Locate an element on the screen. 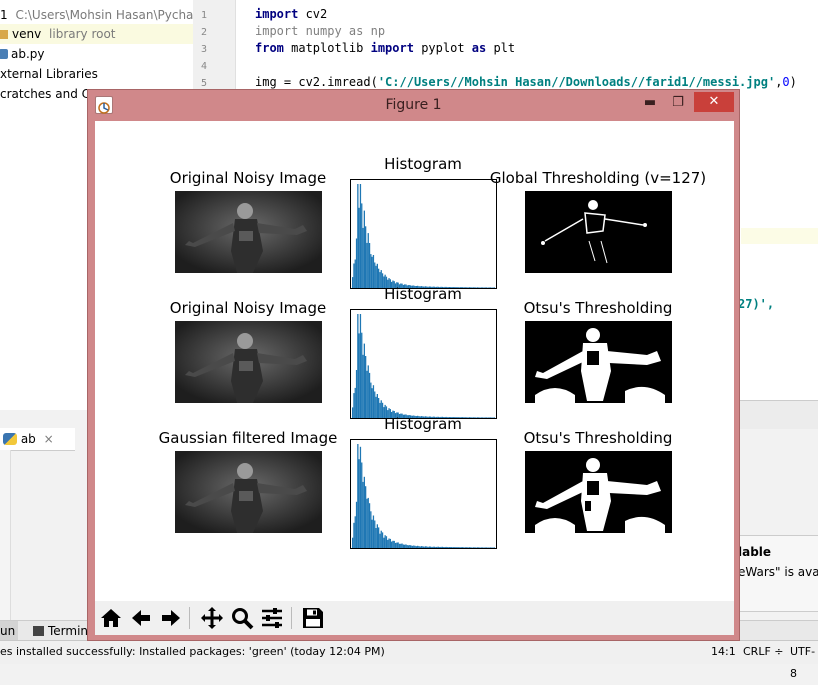 Image resolution: width=818 pixels, height=685 pixels. python-file-icon is located at coordinates (4, 54).